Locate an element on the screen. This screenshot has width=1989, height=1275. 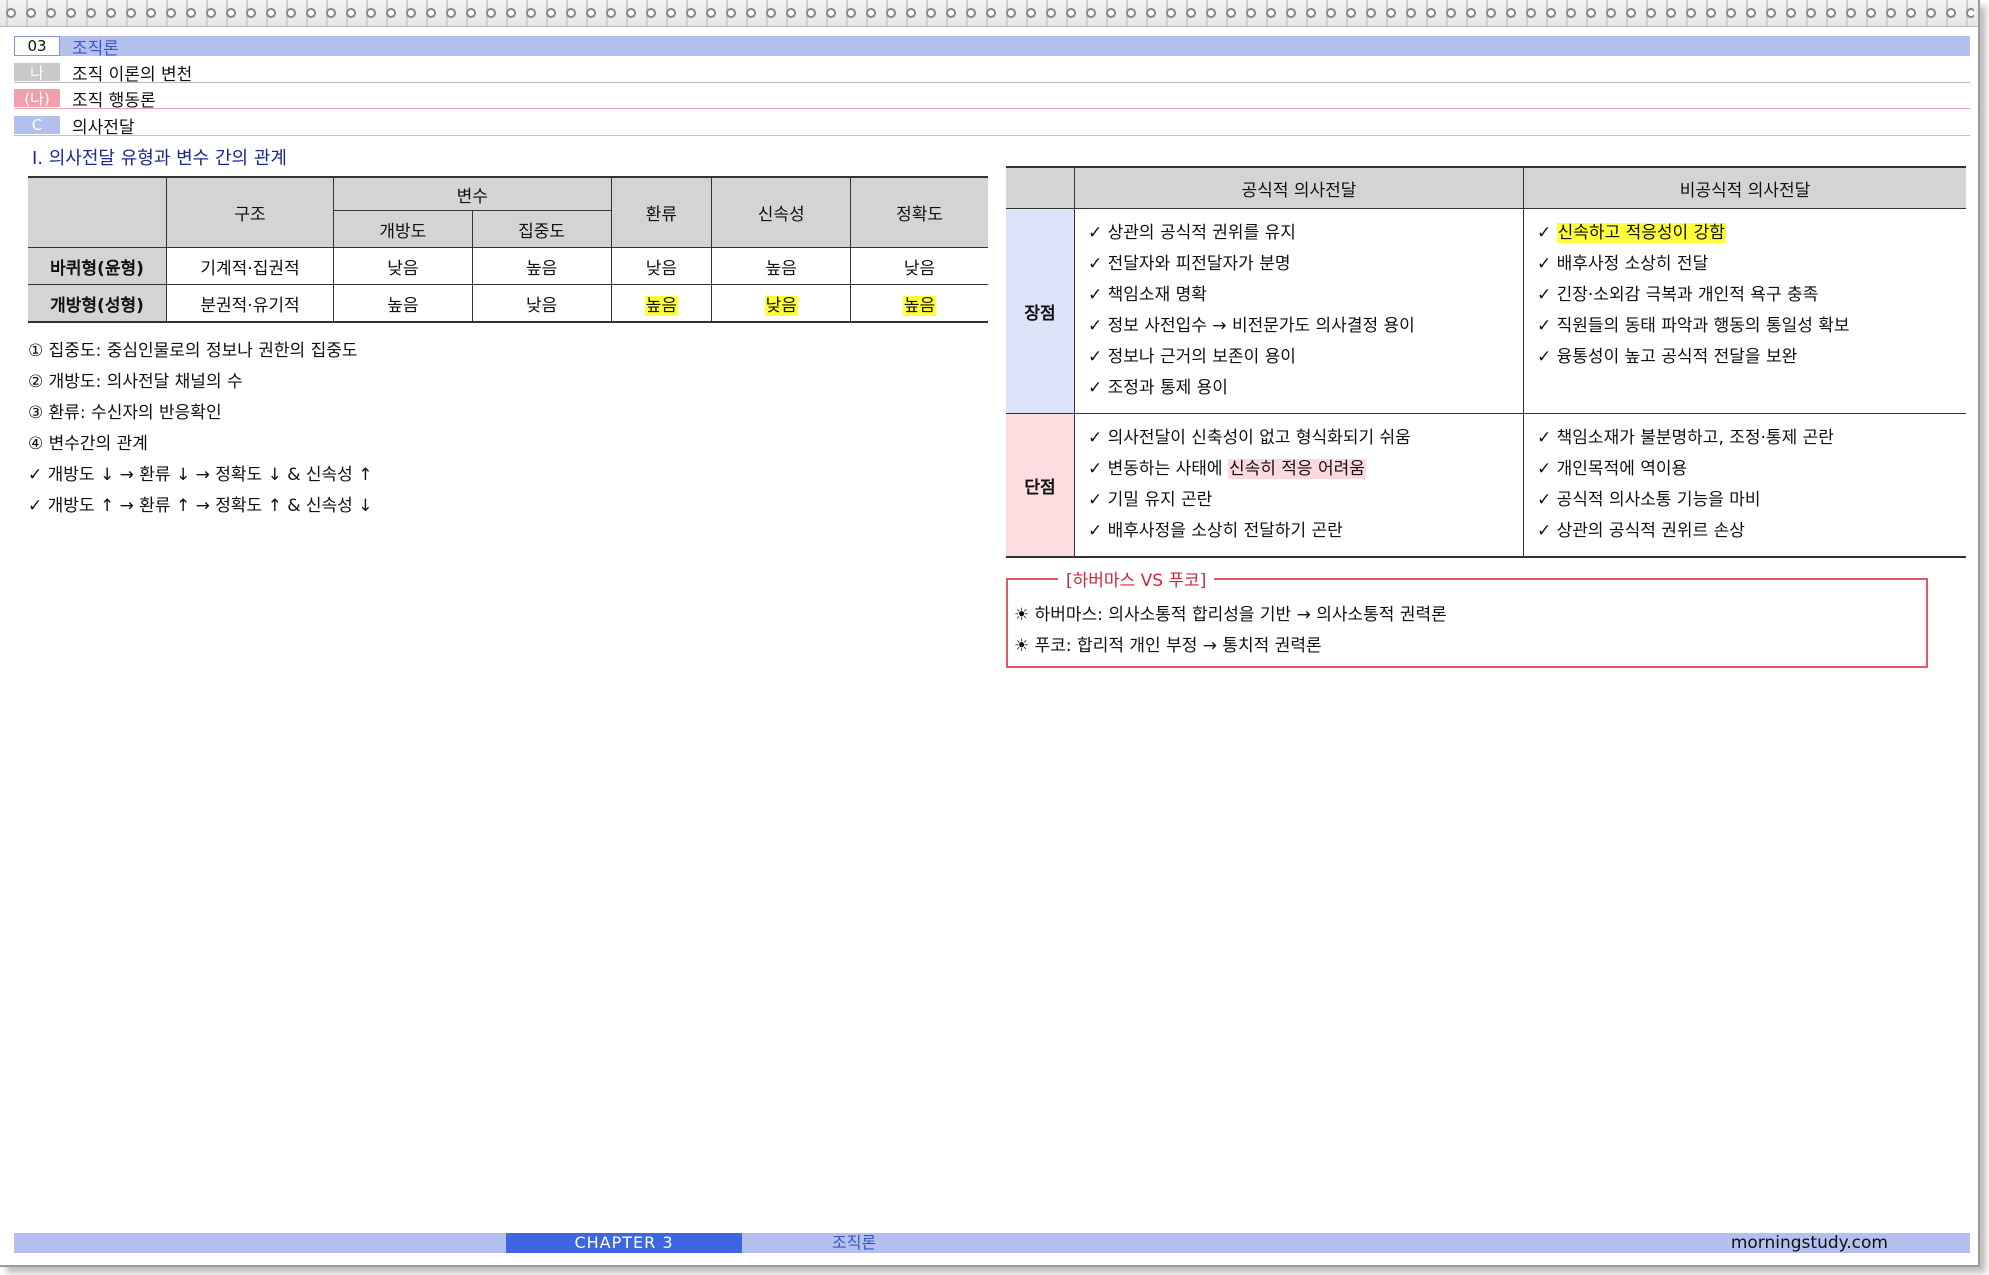
cell-openness: 높음 is located at coordinates (403, 303).